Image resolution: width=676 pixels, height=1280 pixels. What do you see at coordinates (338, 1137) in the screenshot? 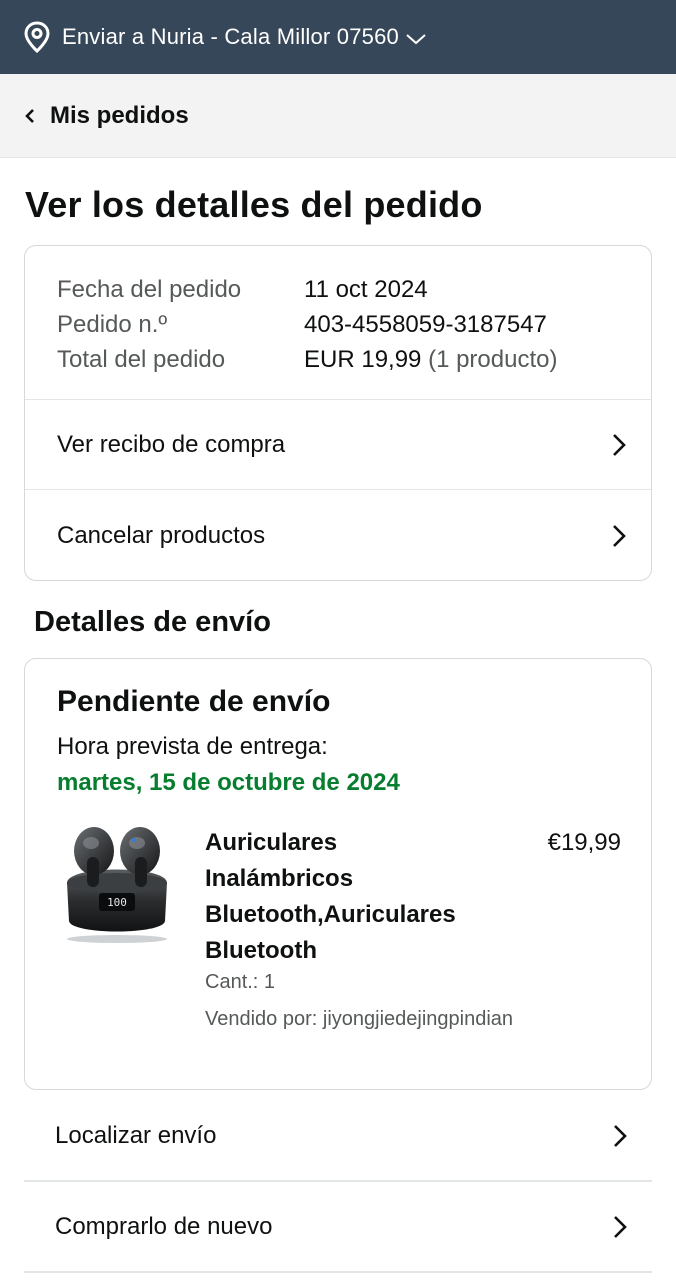
I see `track-shipment-row: Localizar envío` at bounding box center [338, 1137].